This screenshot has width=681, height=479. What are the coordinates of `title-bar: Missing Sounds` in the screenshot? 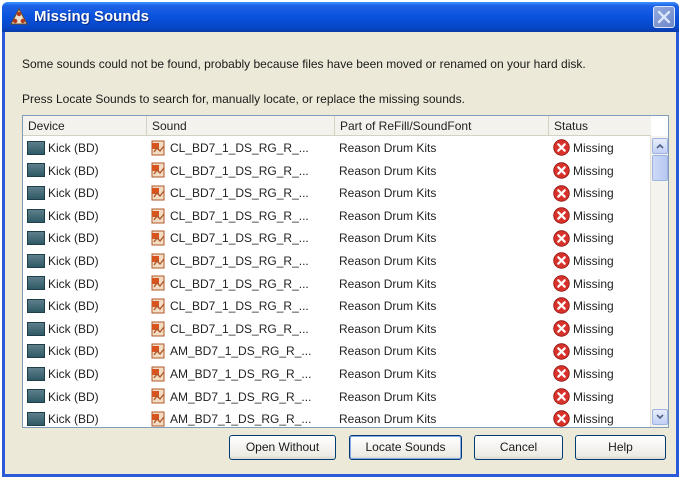 It's located at (340, 17).